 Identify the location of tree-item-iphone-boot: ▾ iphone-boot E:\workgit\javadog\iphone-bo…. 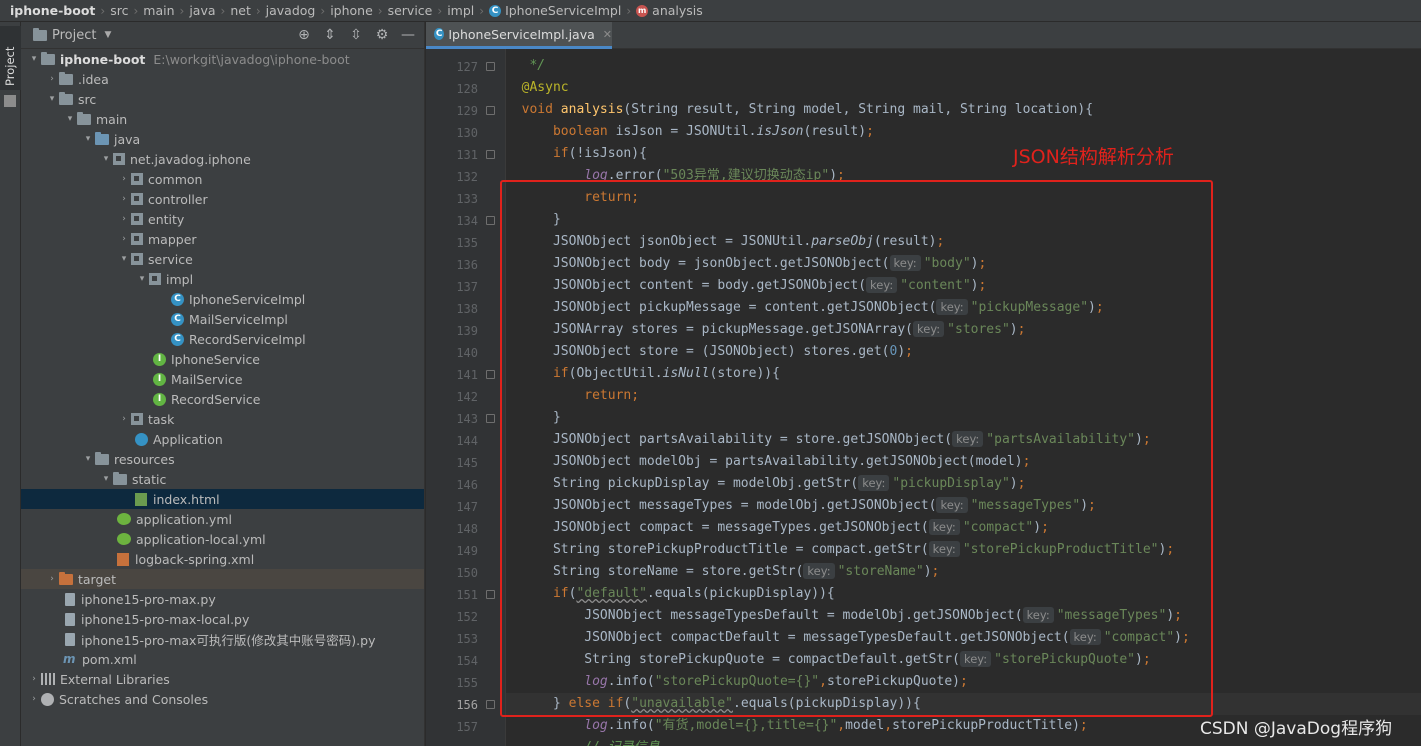
(222, 59).